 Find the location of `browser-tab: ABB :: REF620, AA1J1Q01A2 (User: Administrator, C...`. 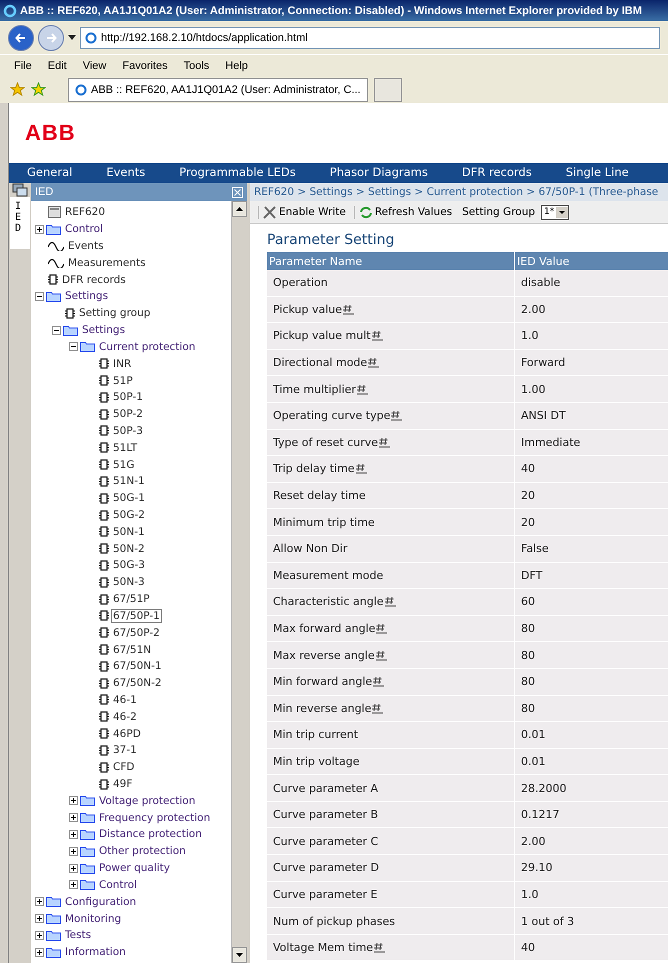

browser-tab: ABB :: REF620, AA1J1Q01A2 (User: Administrator, C... is located at coordinates (218, 90).